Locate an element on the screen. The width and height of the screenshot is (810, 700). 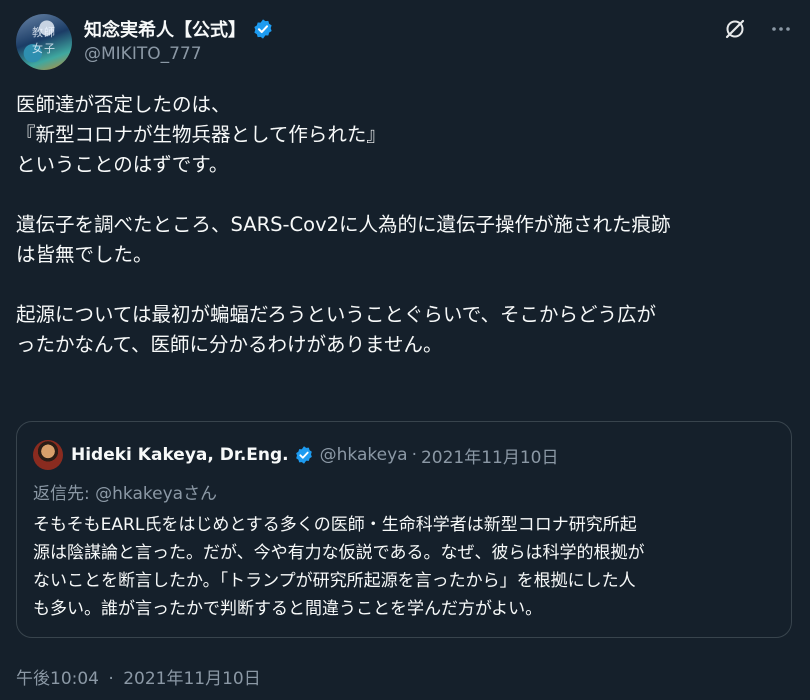
tweet-timestamp: 午後10:04 · 2021年11月10日 is located at coordinates (138, 676).